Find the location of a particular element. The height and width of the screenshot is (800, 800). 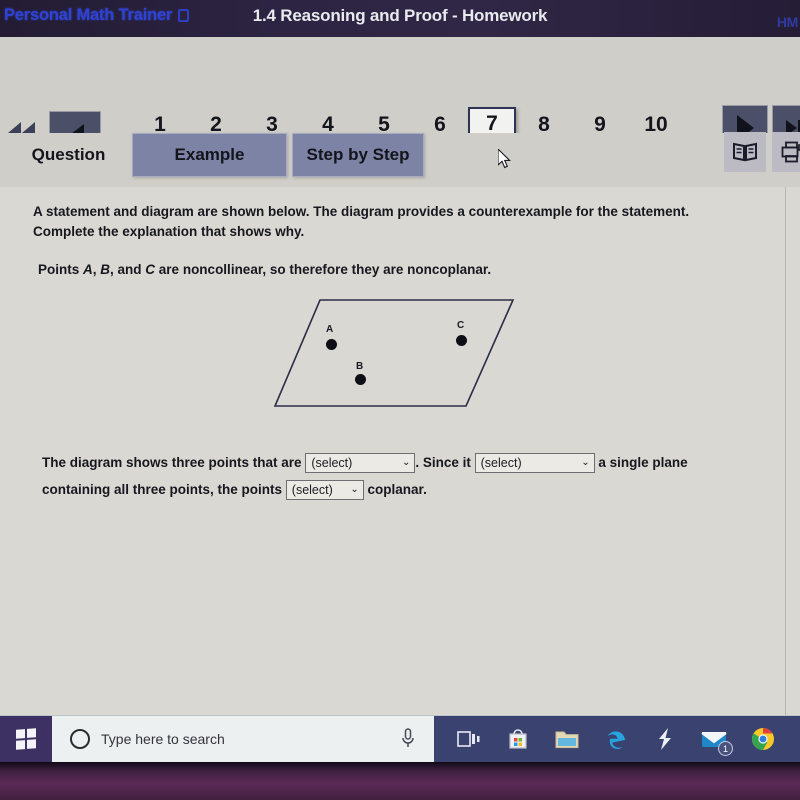

task-view-icon is located at coordinates (468, 739).